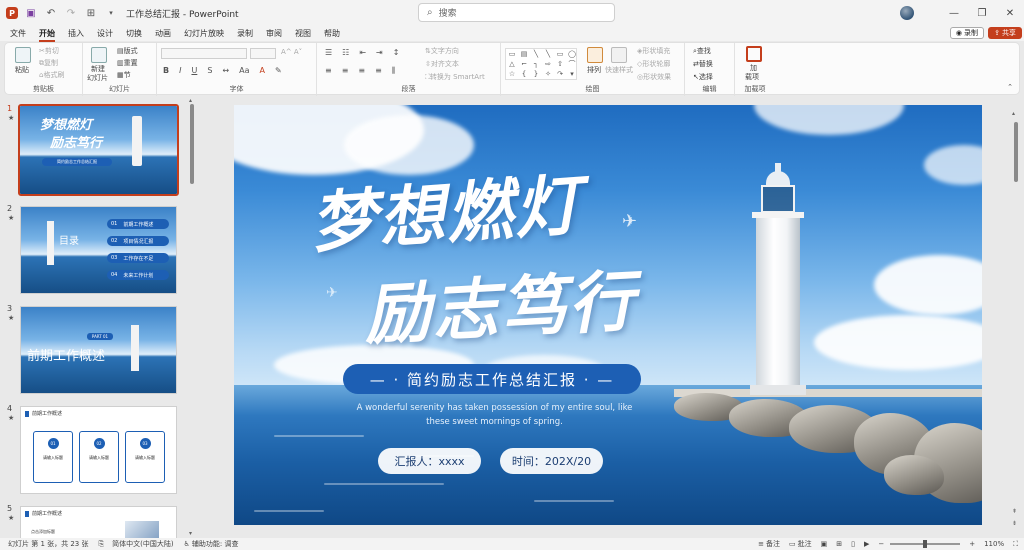  What do you see at coordinates (455, 77) in the screenshot?
I see `smartart-button: ⛶ 转换为 SmartArt` at bounding box center [455, 77].